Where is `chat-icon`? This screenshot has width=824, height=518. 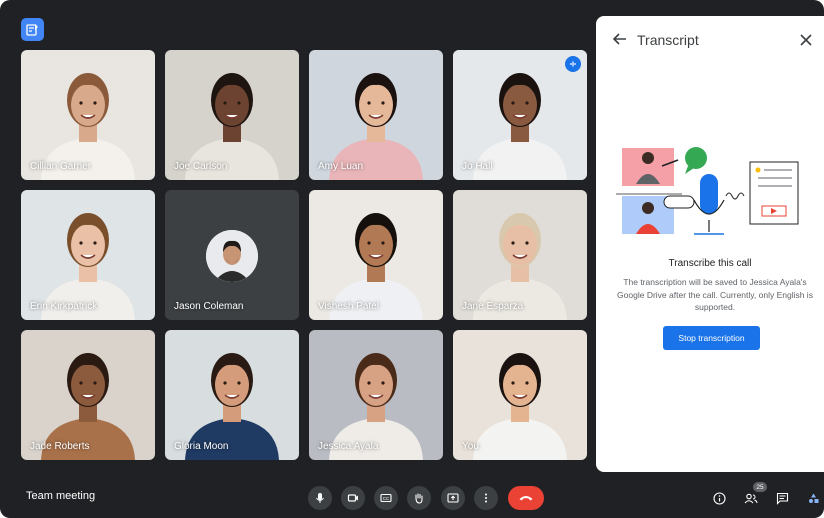
chat-icon is located at coordinates (782, 498).